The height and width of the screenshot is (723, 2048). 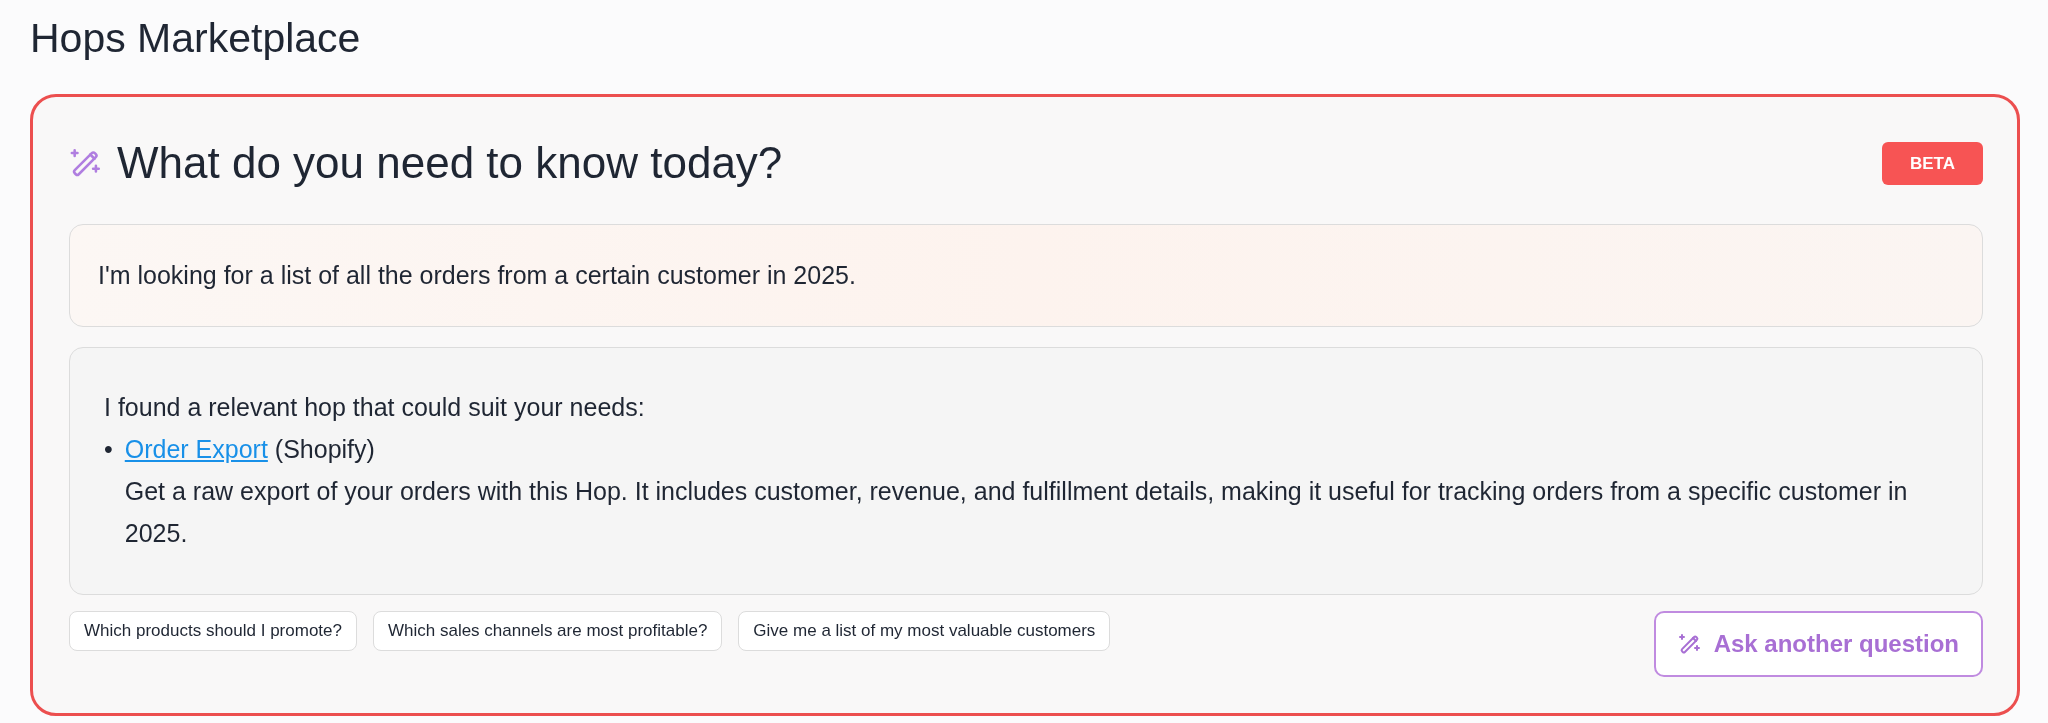 What do you see at coordinates (375, 408) in the screenshot?
I see `answer-intro: I found a relevant hop that could suit your needs:` at bounding box center [375, 408].